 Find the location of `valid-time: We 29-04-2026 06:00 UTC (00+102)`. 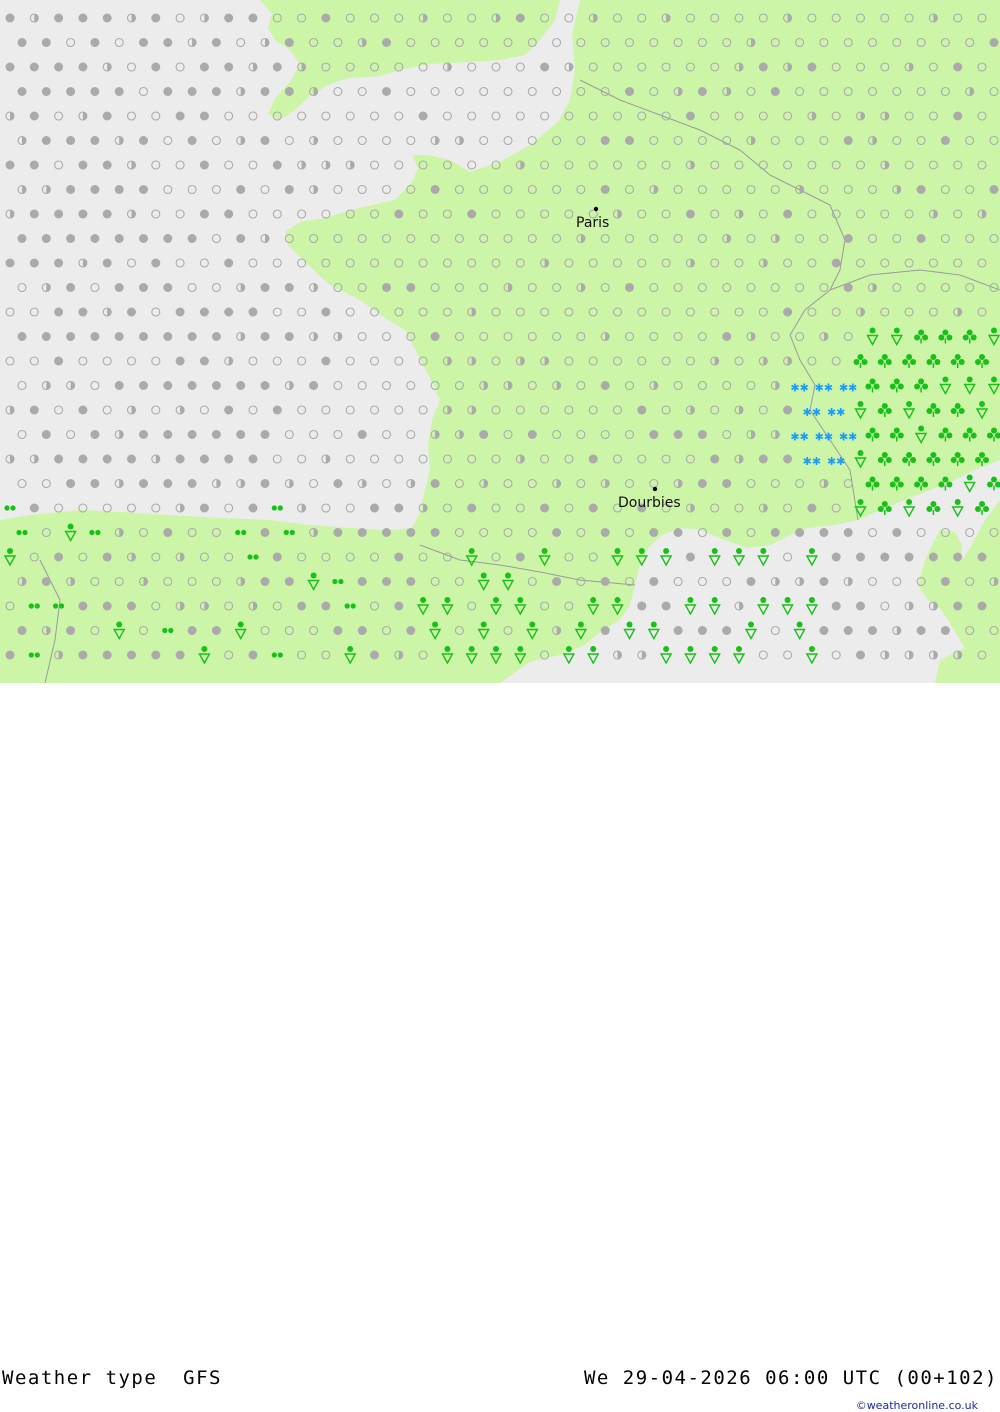

valid-time: We 29-04-2026 06:00 UTC (00+102) is located at coordinates (790, 1378).